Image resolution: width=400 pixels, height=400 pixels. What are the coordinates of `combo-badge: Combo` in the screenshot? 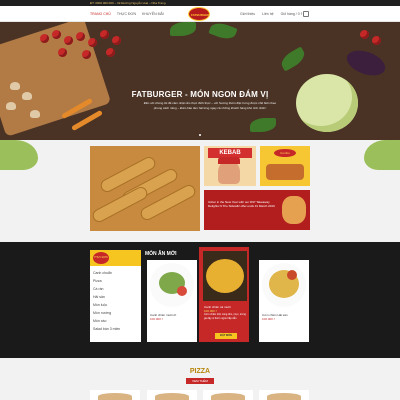 It's located at (285, 153).